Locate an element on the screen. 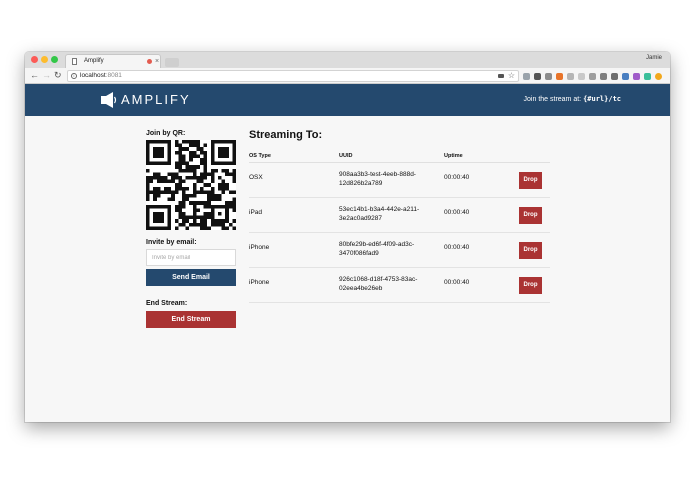 Image resolution: width=695 pixels, height=494 pixels. column-header-os: OS Type is located at coordinates (260, 156).